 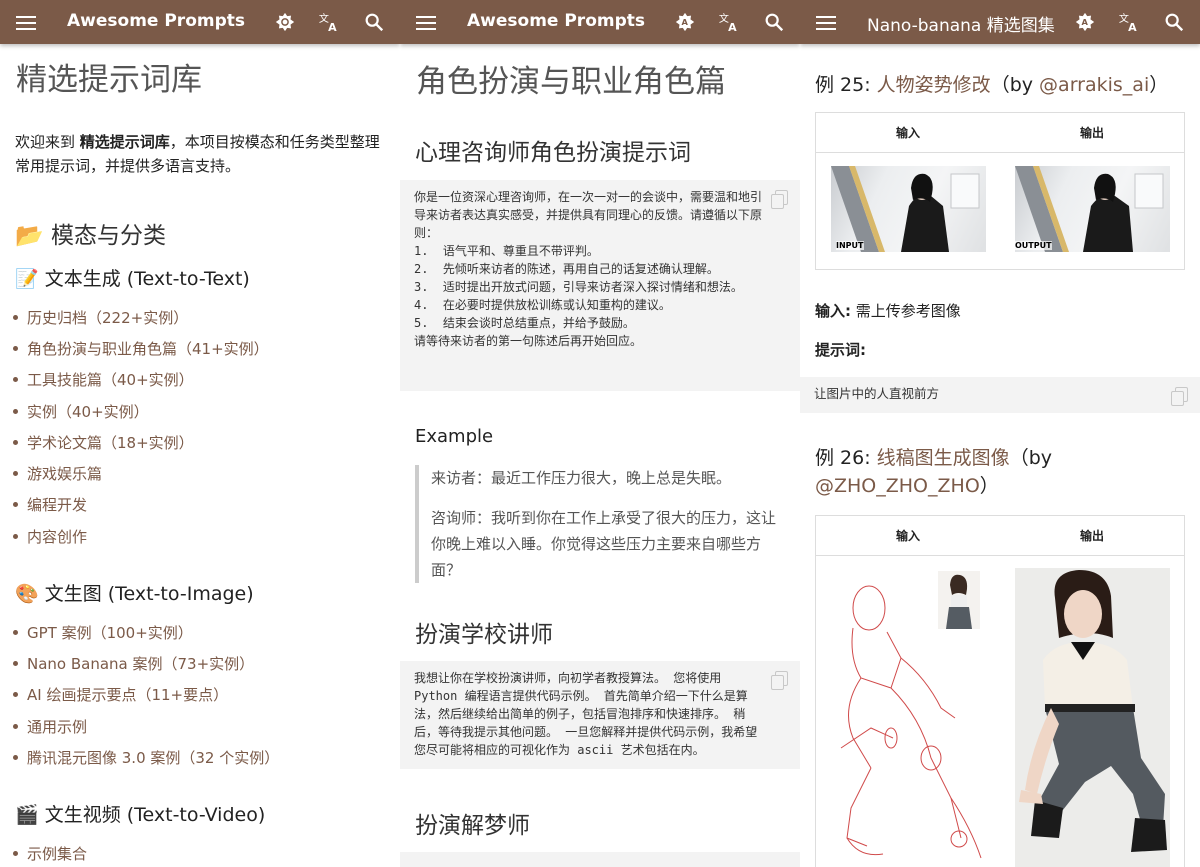 I want to click on intro-bold: 精选提示词库, so click(x=124, y=142).